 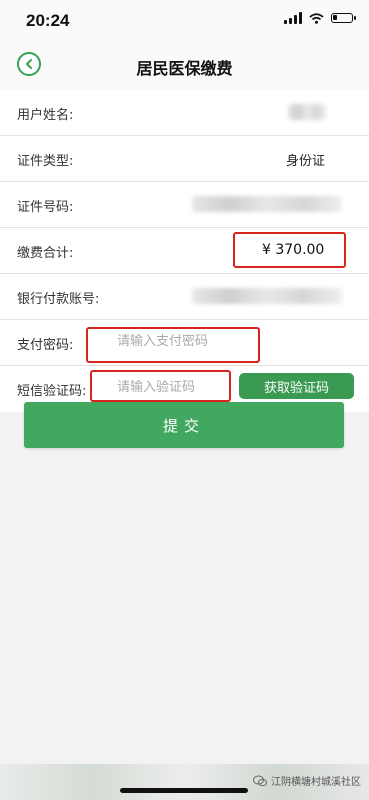 What do you see at coordinates (184, 790) in the screenshot?
I see `home-indicator` at bounding box center [184, 790].